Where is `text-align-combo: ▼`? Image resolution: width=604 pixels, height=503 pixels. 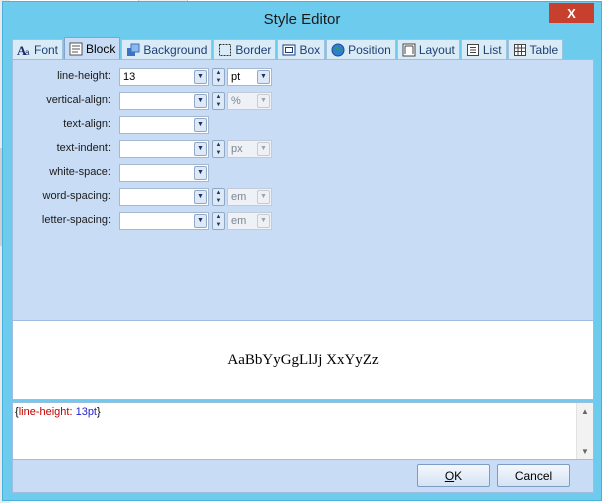 text-align-combo: ▼ is located at coordinates (164, 125).